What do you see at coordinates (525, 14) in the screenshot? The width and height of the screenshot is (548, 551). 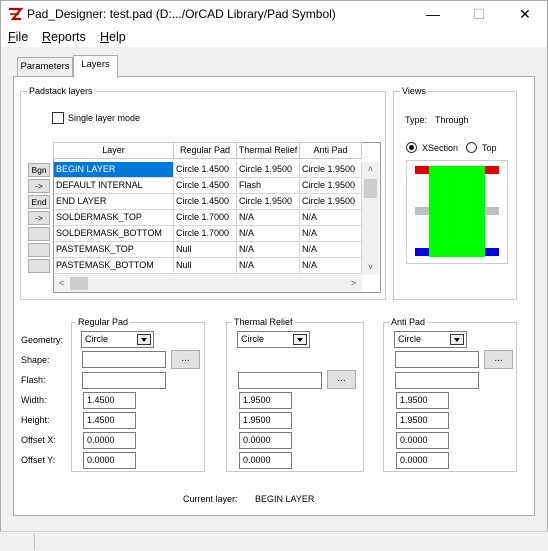 I see `close-button: ✕` at bounding box center [525, 14].